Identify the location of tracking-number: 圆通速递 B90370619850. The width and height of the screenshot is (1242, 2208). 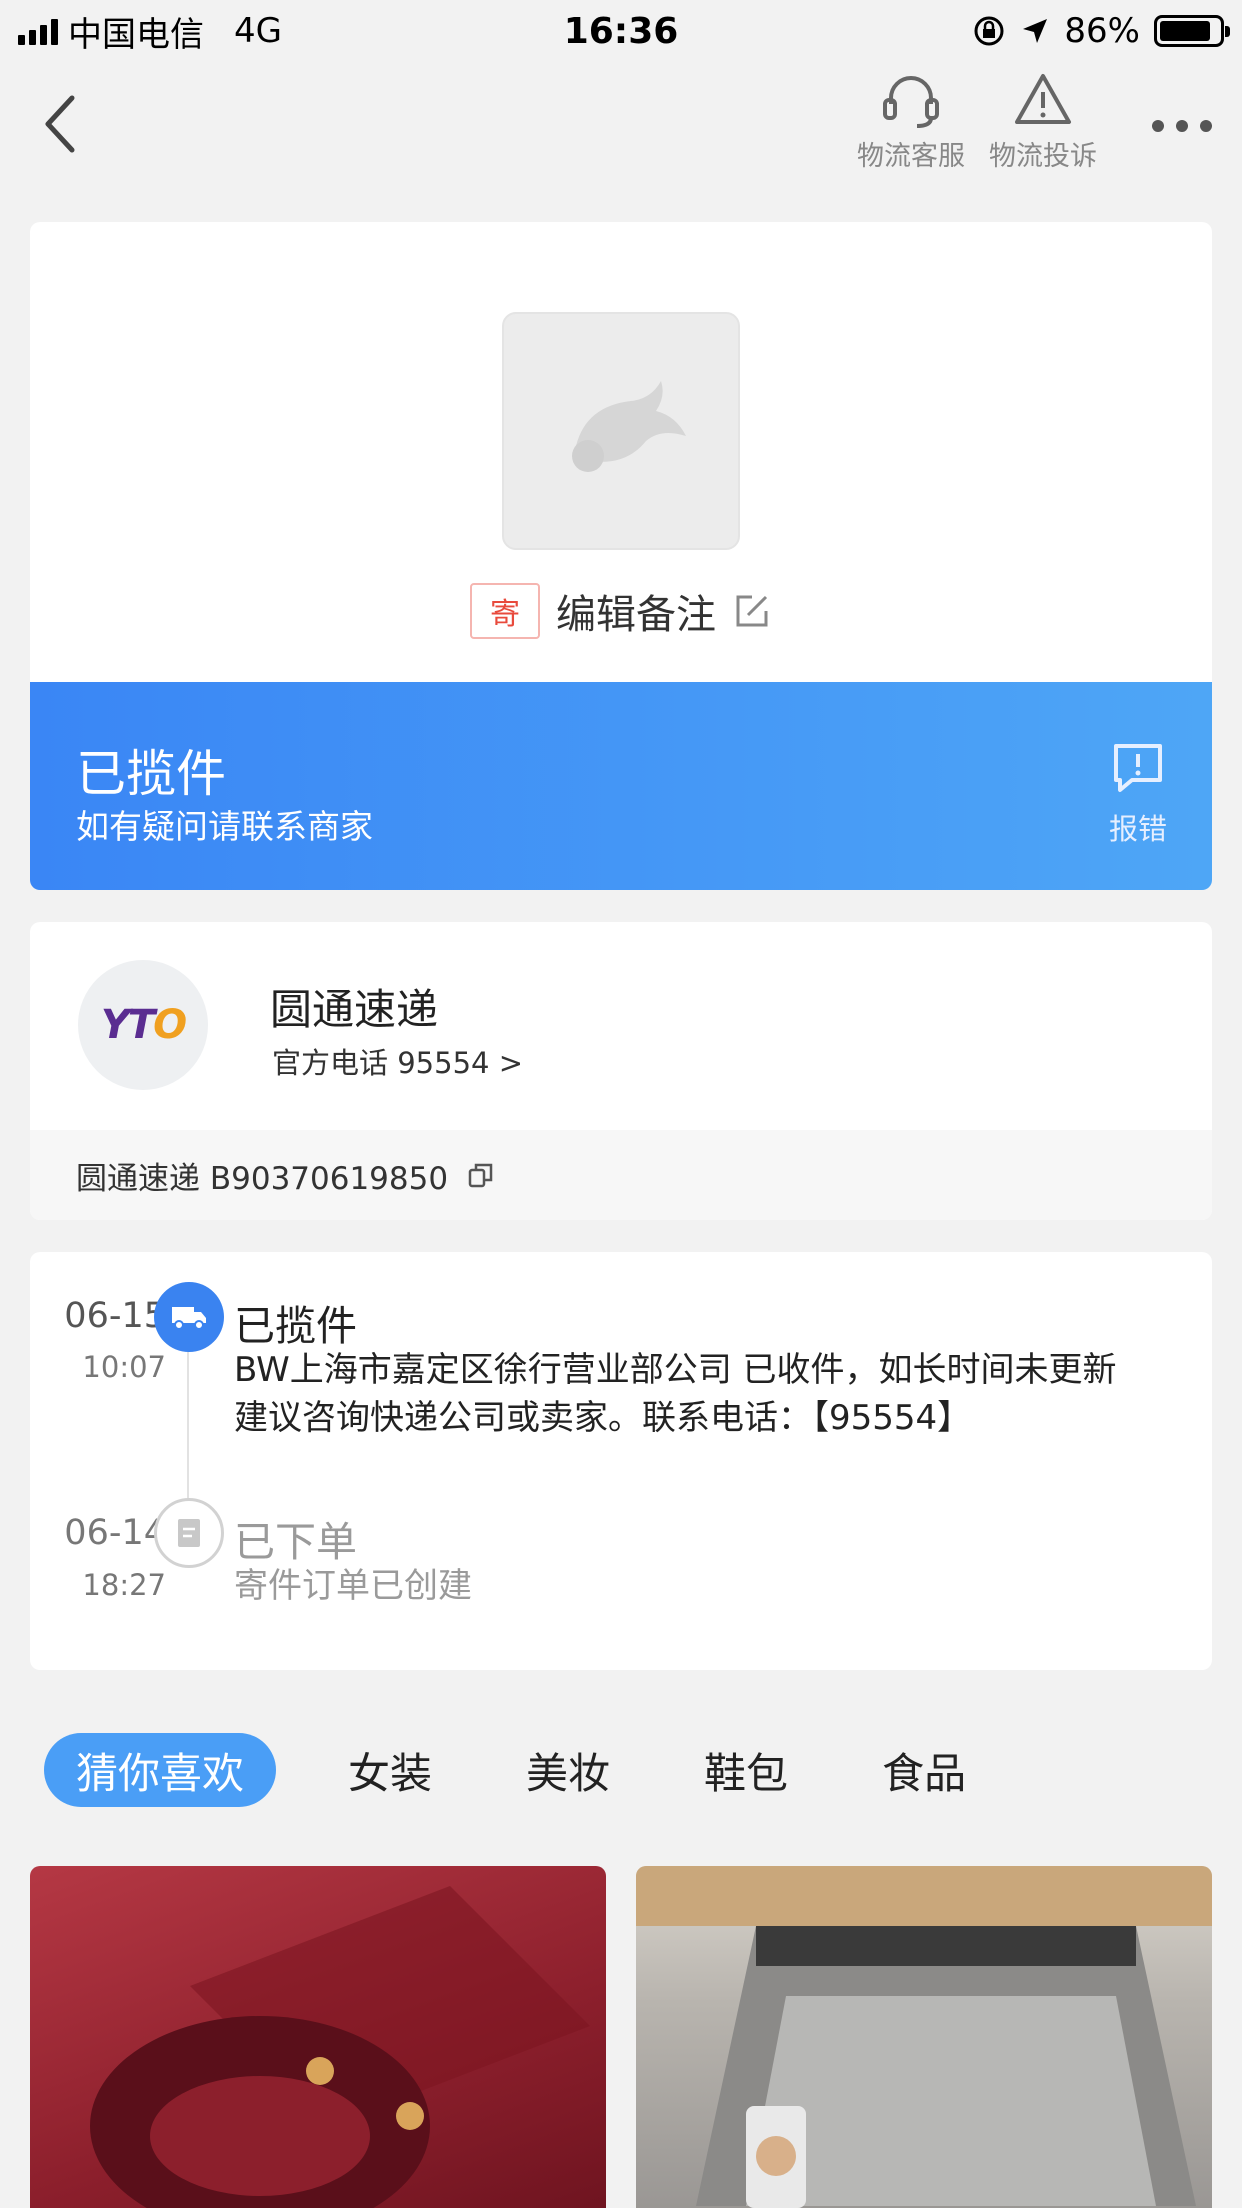
(262, 1178).